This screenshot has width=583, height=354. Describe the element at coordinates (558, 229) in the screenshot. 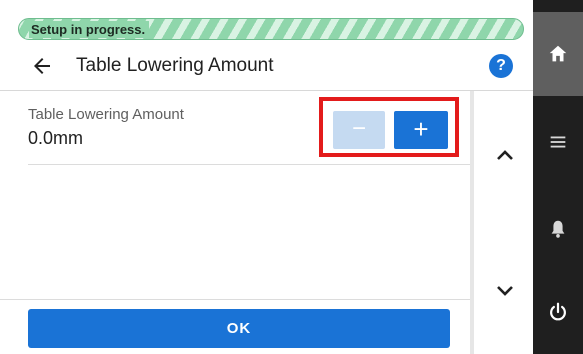

I see `bell-icon` at that location.